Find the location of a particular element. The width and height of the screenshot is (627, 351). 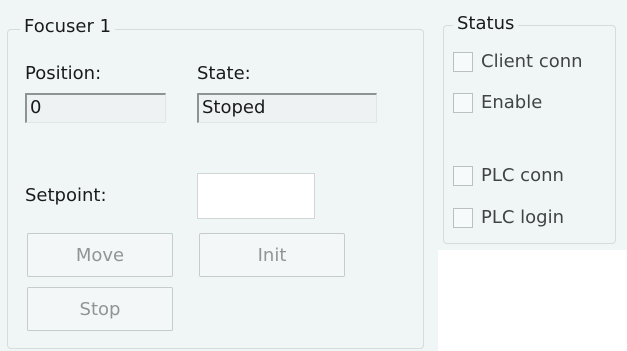

client-conn-checkbox-row: Client conn is located at coordinates (518, 62).